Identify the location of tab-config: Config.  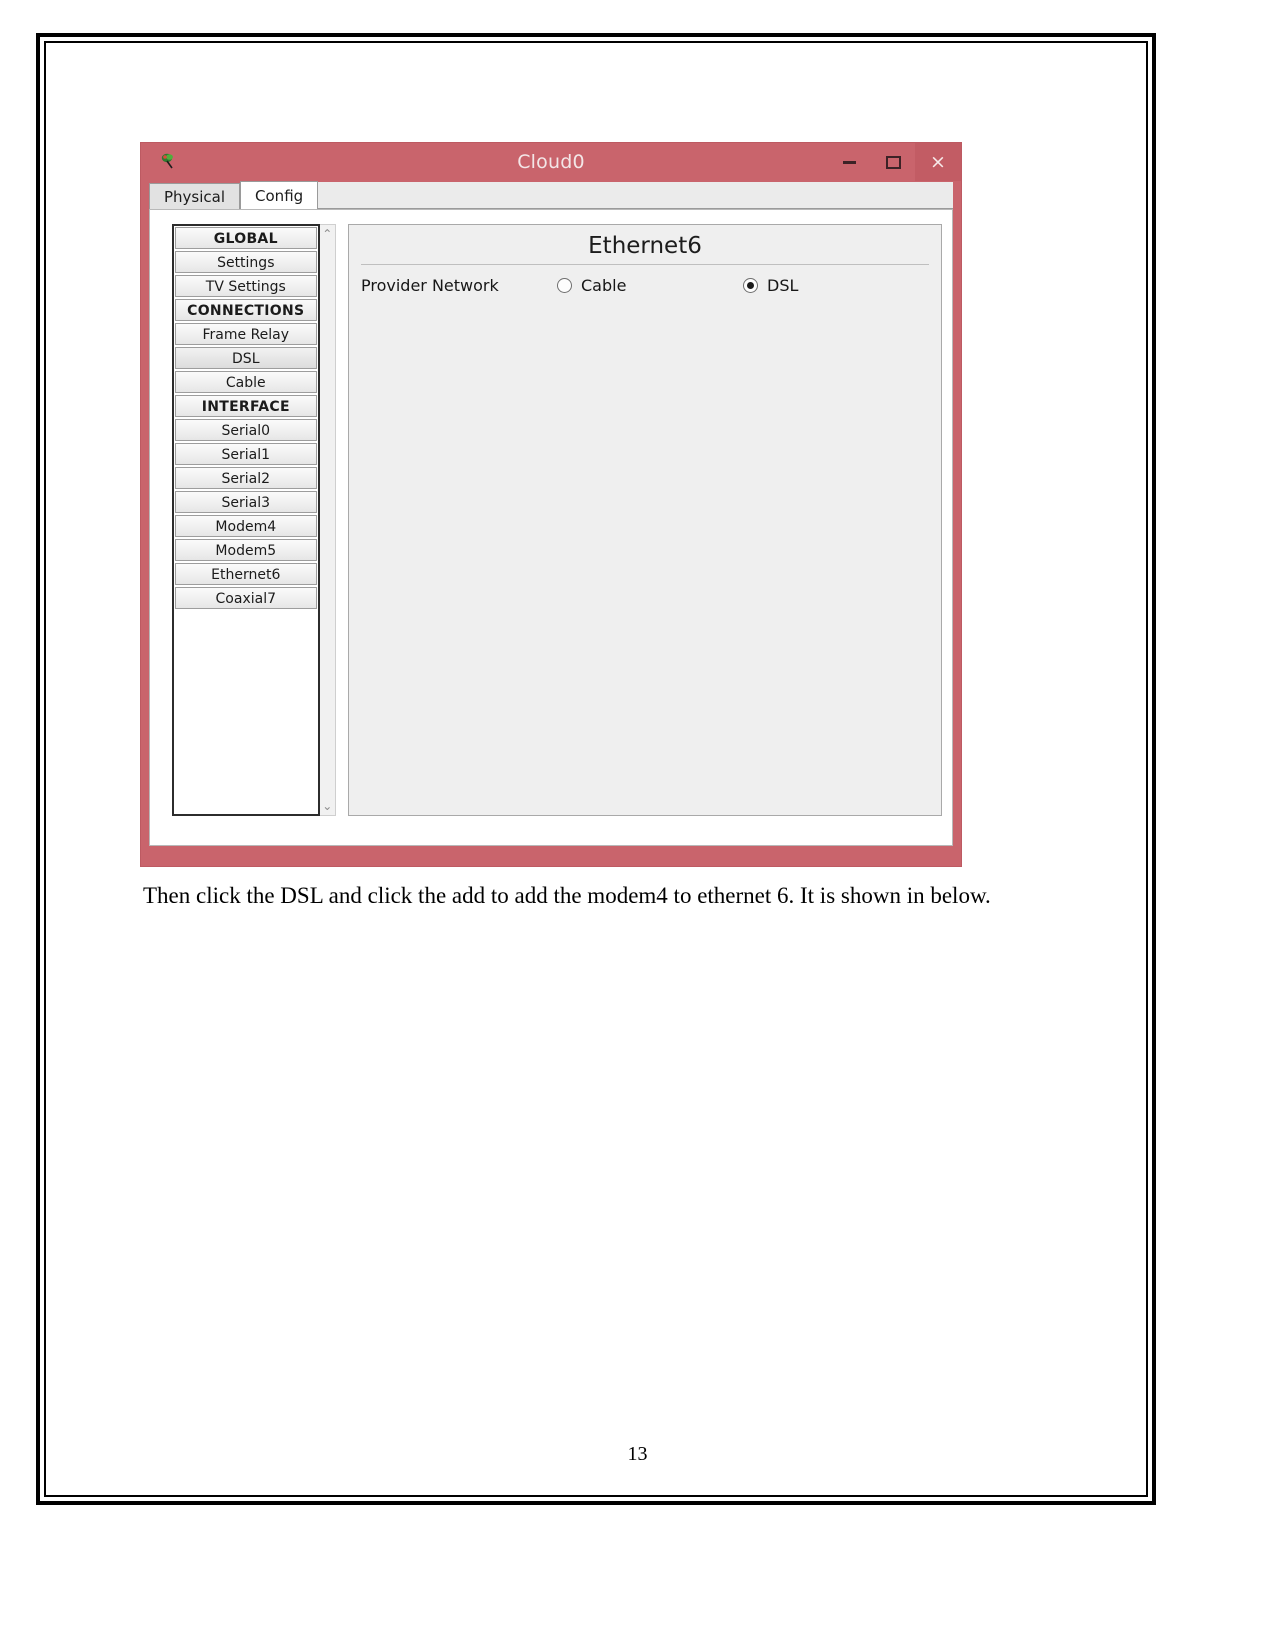
(279, 195).